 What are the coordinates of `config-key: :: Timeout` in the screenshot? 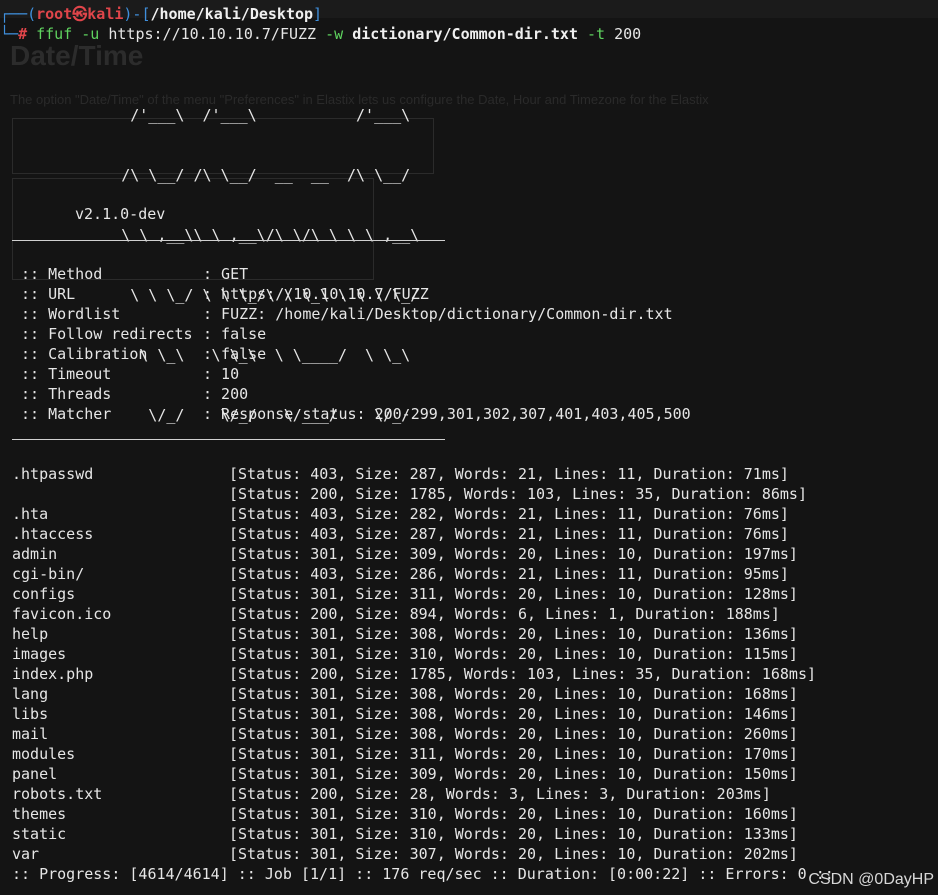 It's located at (66, 374).